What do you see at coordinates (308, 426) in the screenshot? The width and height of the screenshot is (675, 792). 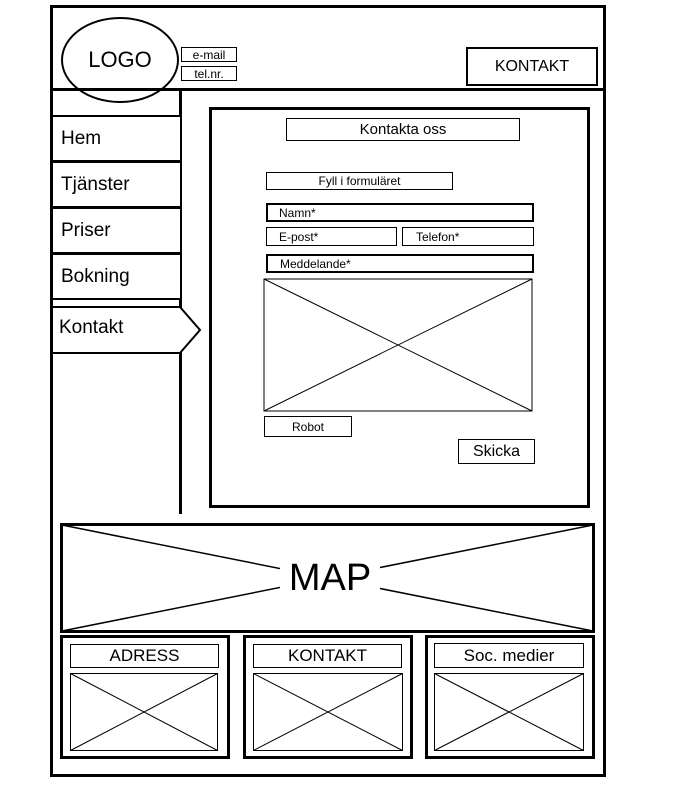 I see `robot-check: Robot` at bounding box center [308, 426].